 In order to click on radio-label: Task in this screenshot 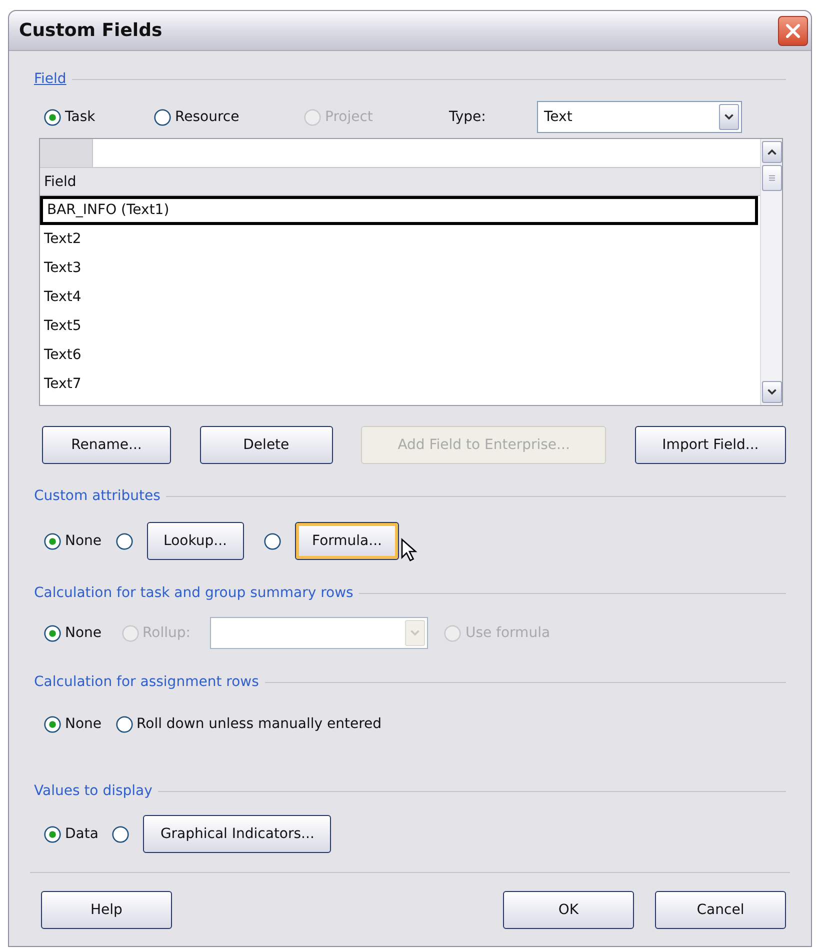, I will do `click(80, 117)`.